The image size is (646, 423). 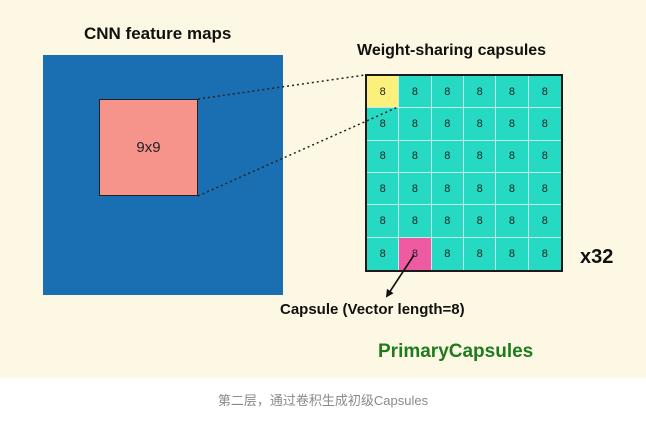 What do you see at coordinates (323, 400) in the screenshot?
I see `figure-caption: 第二层，通过卷积生成初级Capsules` at bounding box center [323, 400].